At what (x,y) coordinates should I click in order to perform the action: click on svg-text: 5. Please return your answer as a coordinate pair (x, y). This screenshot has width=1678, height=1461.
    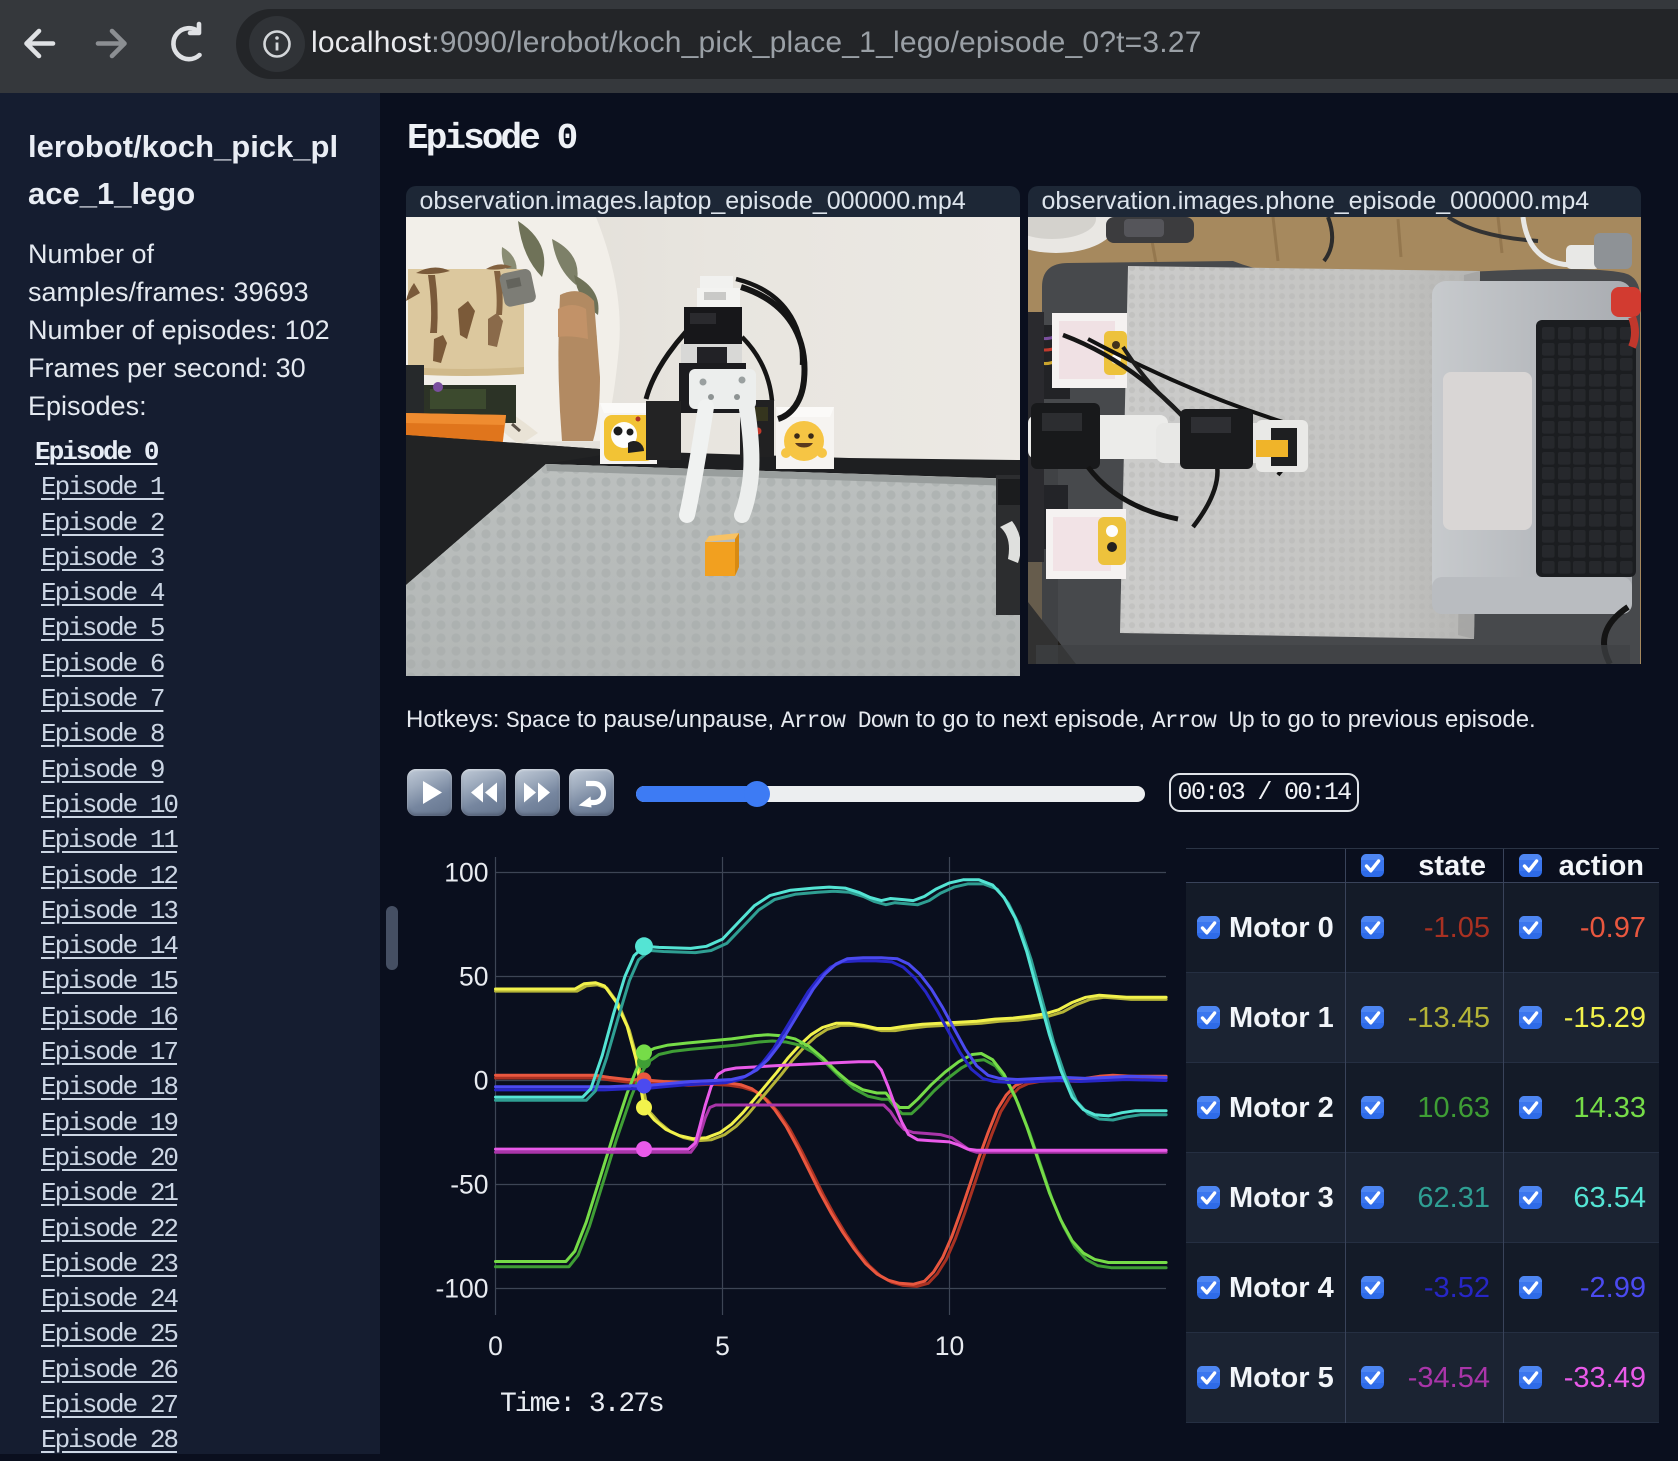
    Looking at the image, I should click on (722, 1346).